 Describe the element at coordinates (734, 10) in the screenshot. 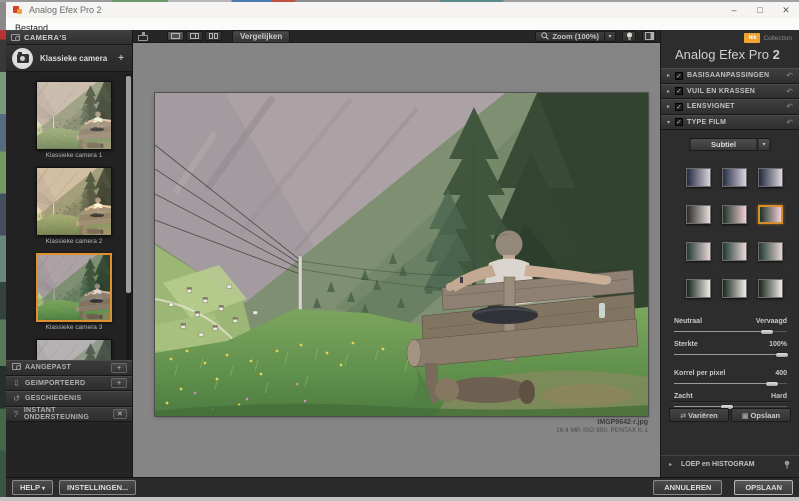

I see `minimize-button: –` at that location.